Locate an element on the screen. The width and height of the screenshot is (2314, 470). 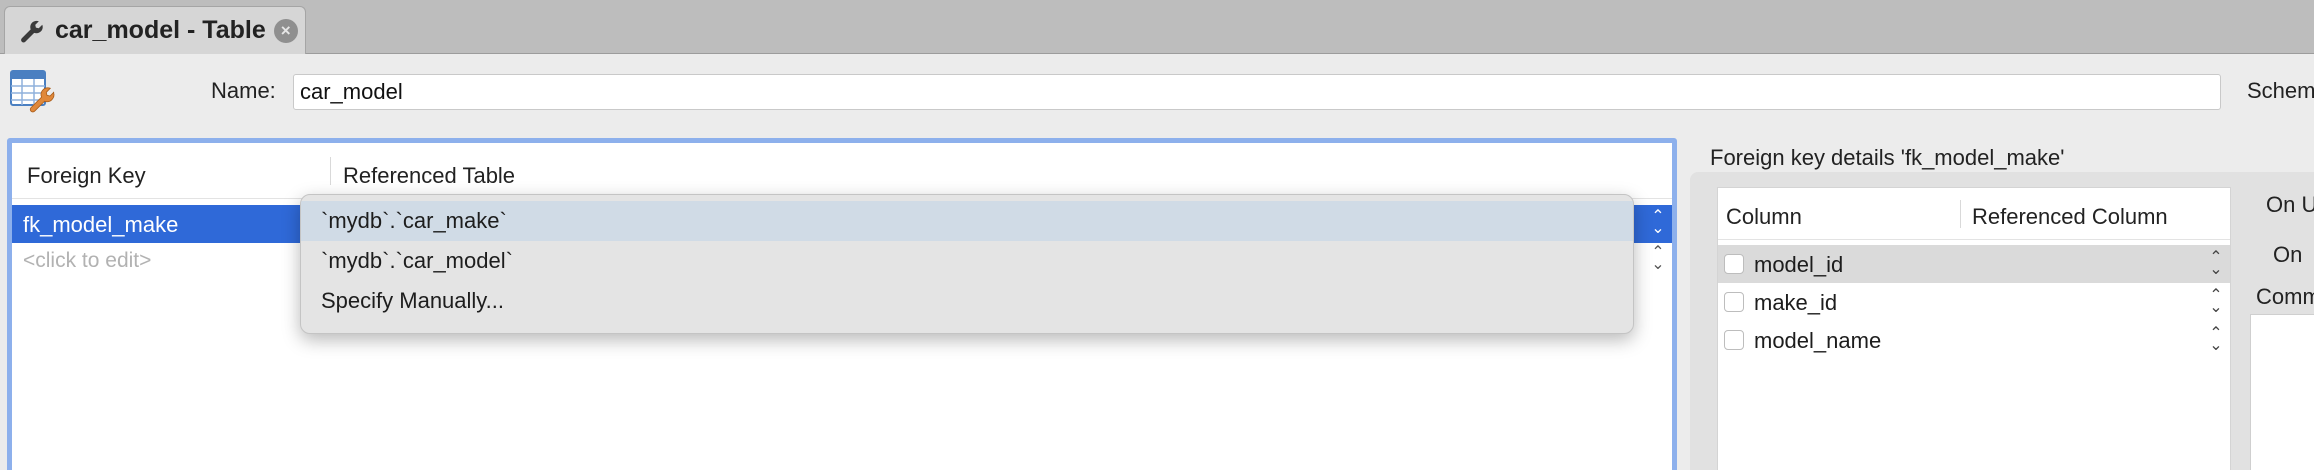
column-row: model_name ⌃ ⌄ is located at coordinates (1974, 340).